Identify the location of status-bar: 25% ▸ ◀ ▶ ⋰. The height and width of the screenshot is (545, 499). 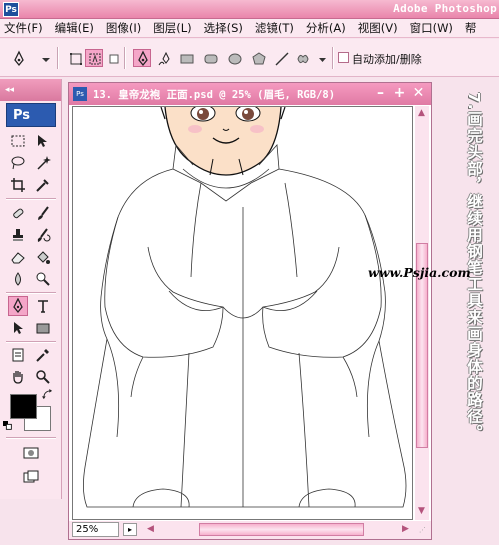
(250, 530).